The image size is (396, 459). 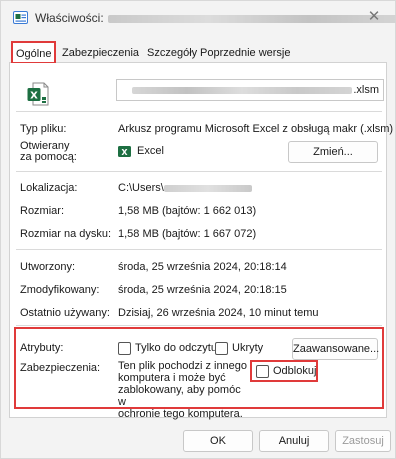 I want to click on window-title: Właściwości:, so click(x=215, y=18).